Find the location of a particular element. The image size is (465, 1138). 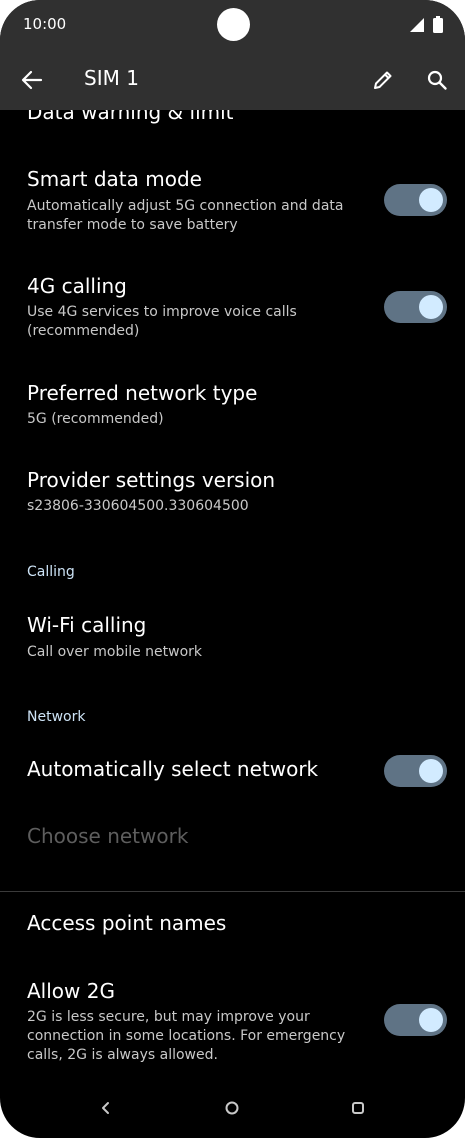

data-warning-title: Data warning & limit is located at coordinates (130, 117).